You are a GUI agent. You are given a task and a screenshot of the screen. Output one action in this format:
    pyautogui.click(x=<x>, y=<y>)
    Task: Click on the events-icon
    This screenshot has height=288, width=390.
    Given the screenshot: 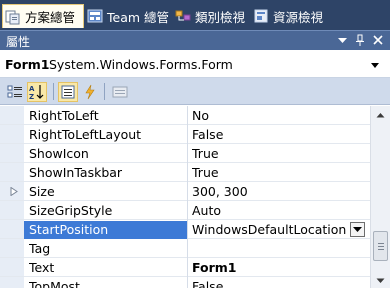 What is the action you would take?
    pyautogui.click(x=90, y=92)
    